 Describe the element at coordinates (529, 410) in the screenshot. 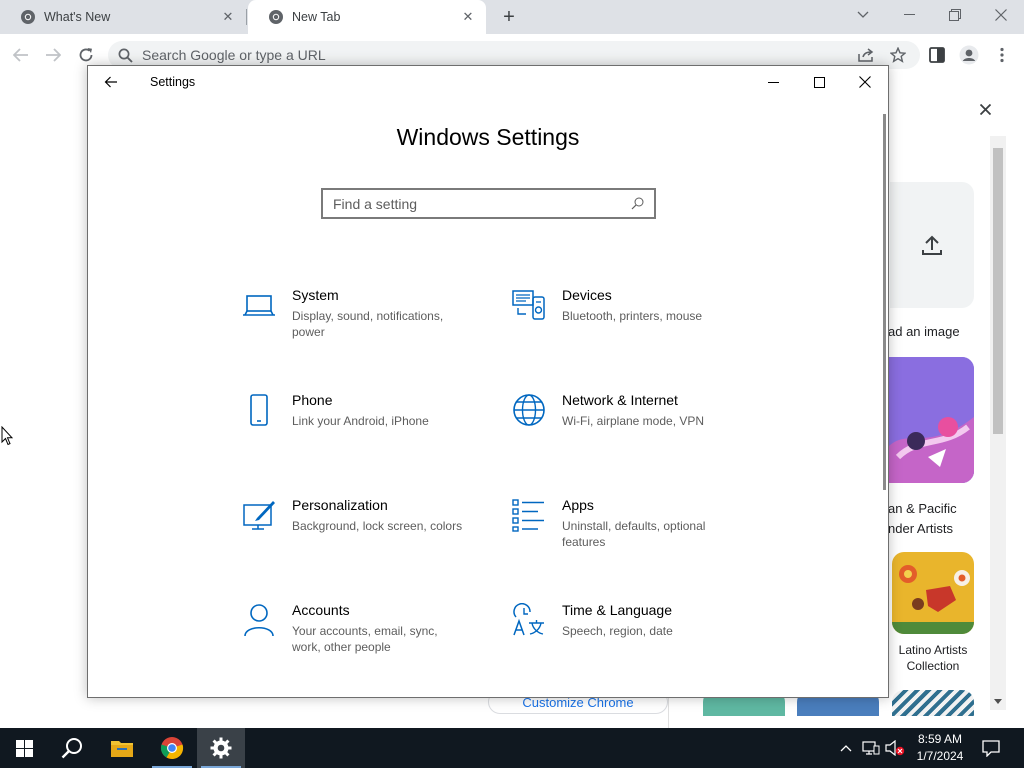

I see `globe-icon` at that location.